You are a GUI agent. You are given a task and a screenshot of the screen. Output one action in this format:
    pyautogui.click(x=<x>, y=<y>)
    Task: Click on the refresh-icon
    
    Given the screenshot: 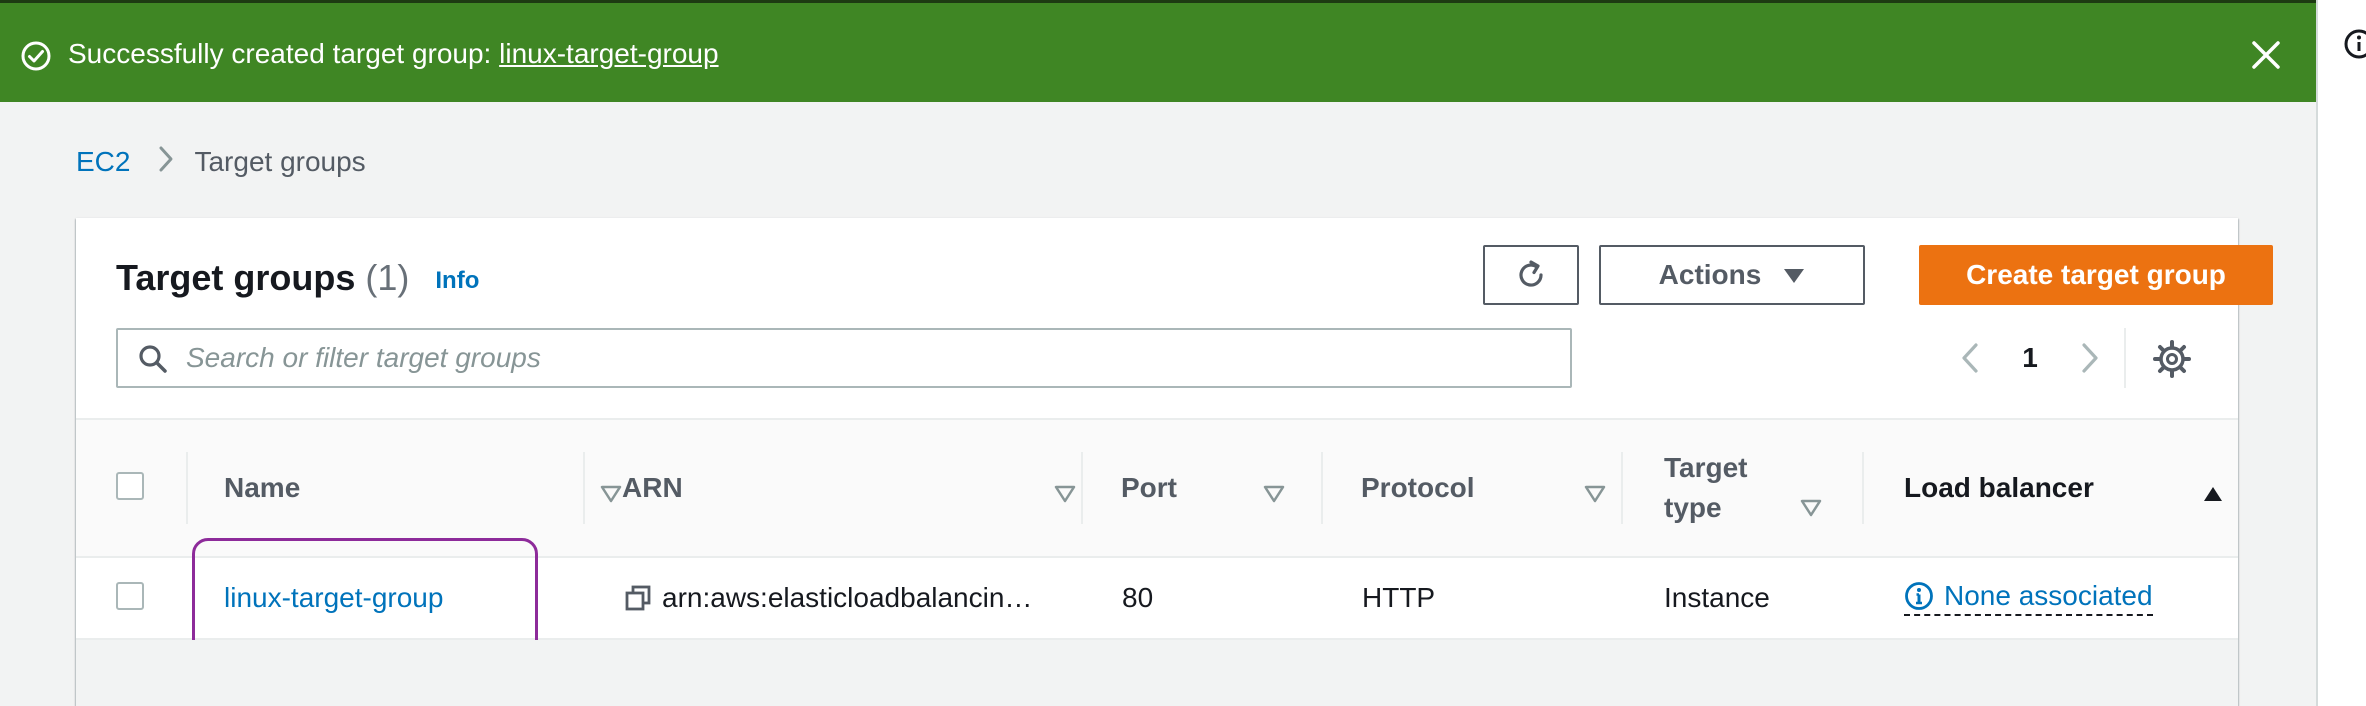 What is the action you would take?
    pyautogui.click(x=1531, y=273)
    